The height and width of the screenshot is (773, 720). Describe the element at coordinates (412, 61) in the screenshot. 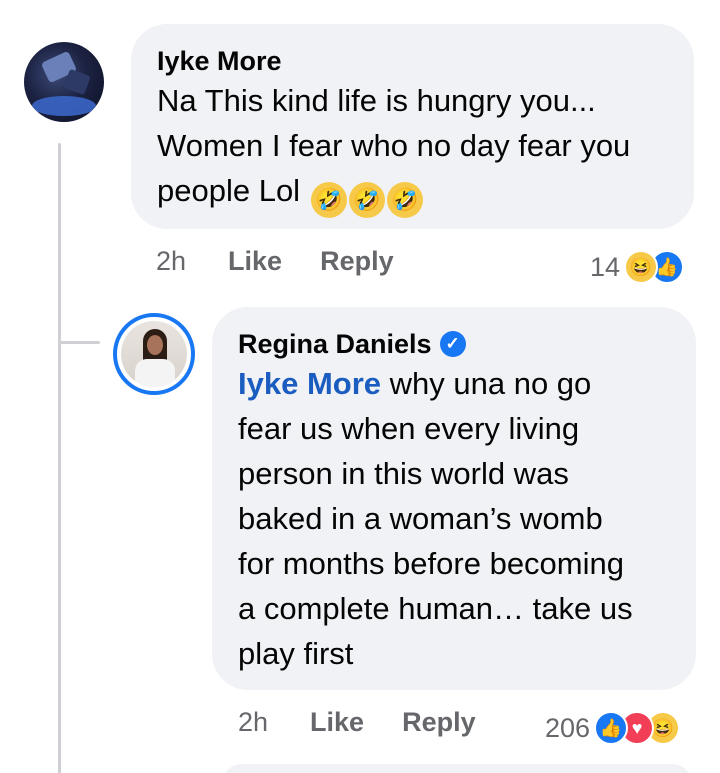

I see `comment-author: Iyke More` at that location.